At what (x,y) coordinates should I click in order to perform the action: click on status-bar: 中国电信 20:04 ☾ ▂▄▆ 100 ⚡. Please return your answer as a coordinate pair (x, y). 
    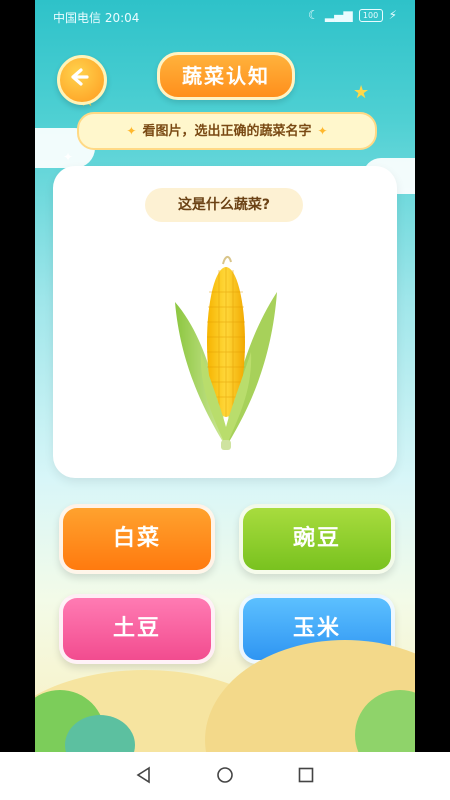
    Looking at the image, I should click on (225, 16).